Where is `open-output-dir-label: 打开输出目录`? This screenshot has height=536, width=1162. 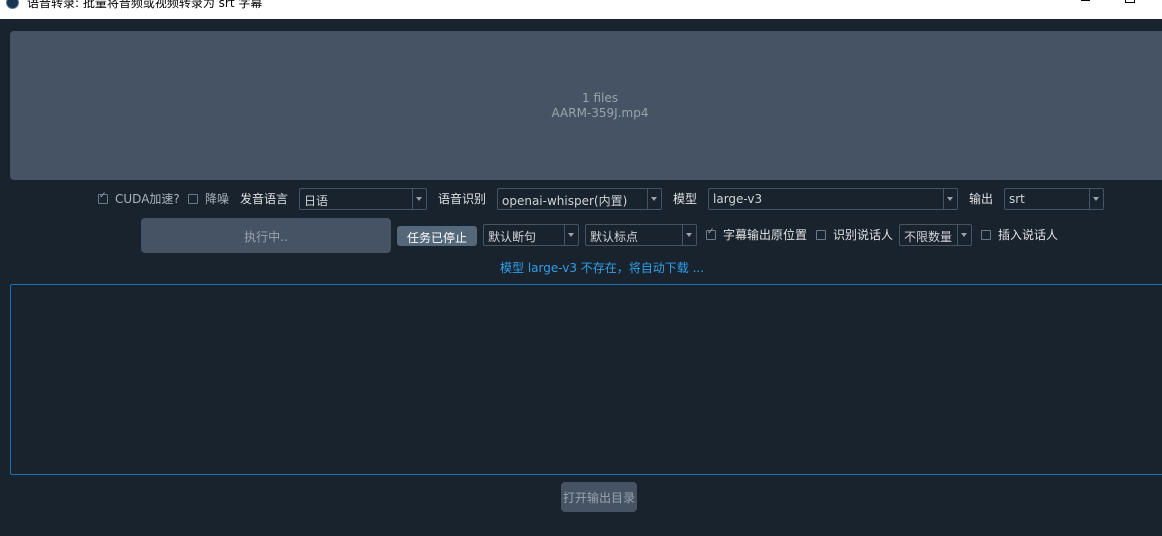
open-output-dir-label: 打开输出目录 is located at coordinates (598, 498).